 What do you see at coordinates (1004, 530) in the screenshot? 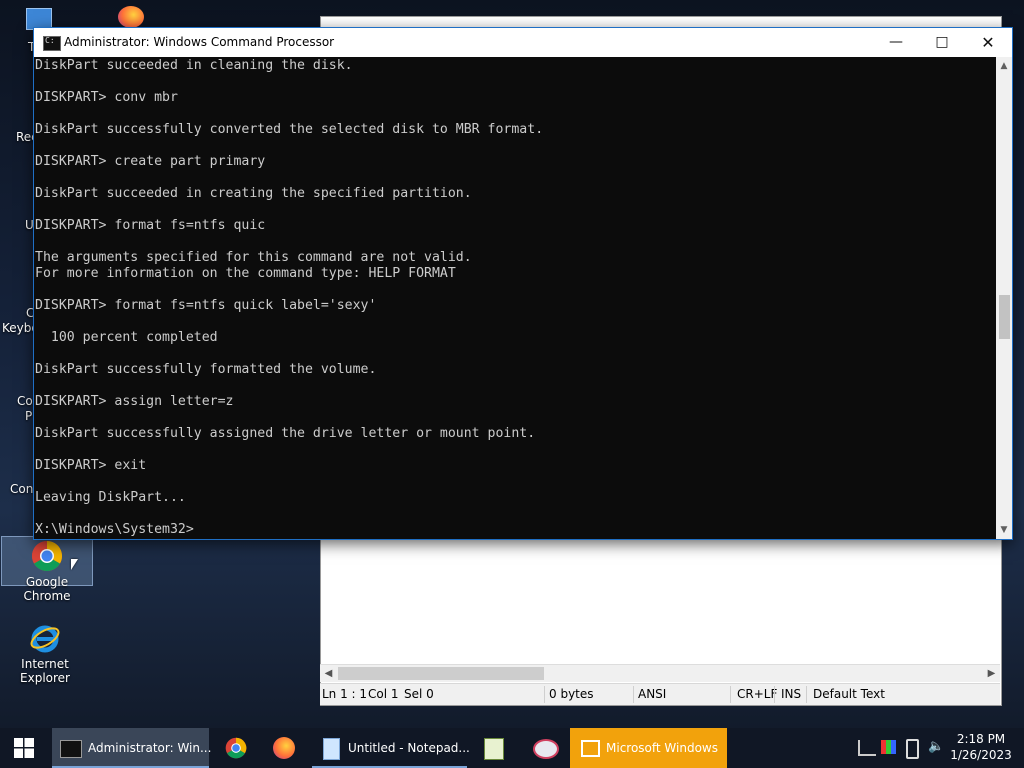
I see `scroll-down-arrow-icon: ▼` at bounding box center [1004, 530].